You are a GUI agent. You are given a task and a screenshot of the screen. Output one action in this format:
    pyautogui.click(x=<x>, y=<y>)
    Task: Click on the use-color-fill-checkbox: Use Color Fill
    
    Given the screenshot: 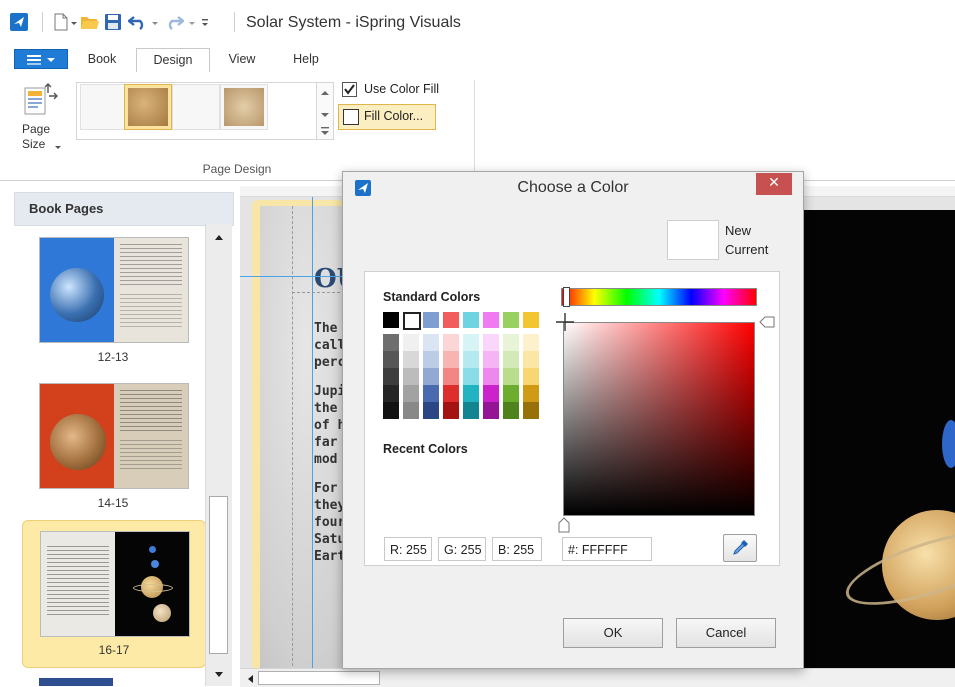 What is the action you would take?
    pyautogui.click(x=402, y=90)
    